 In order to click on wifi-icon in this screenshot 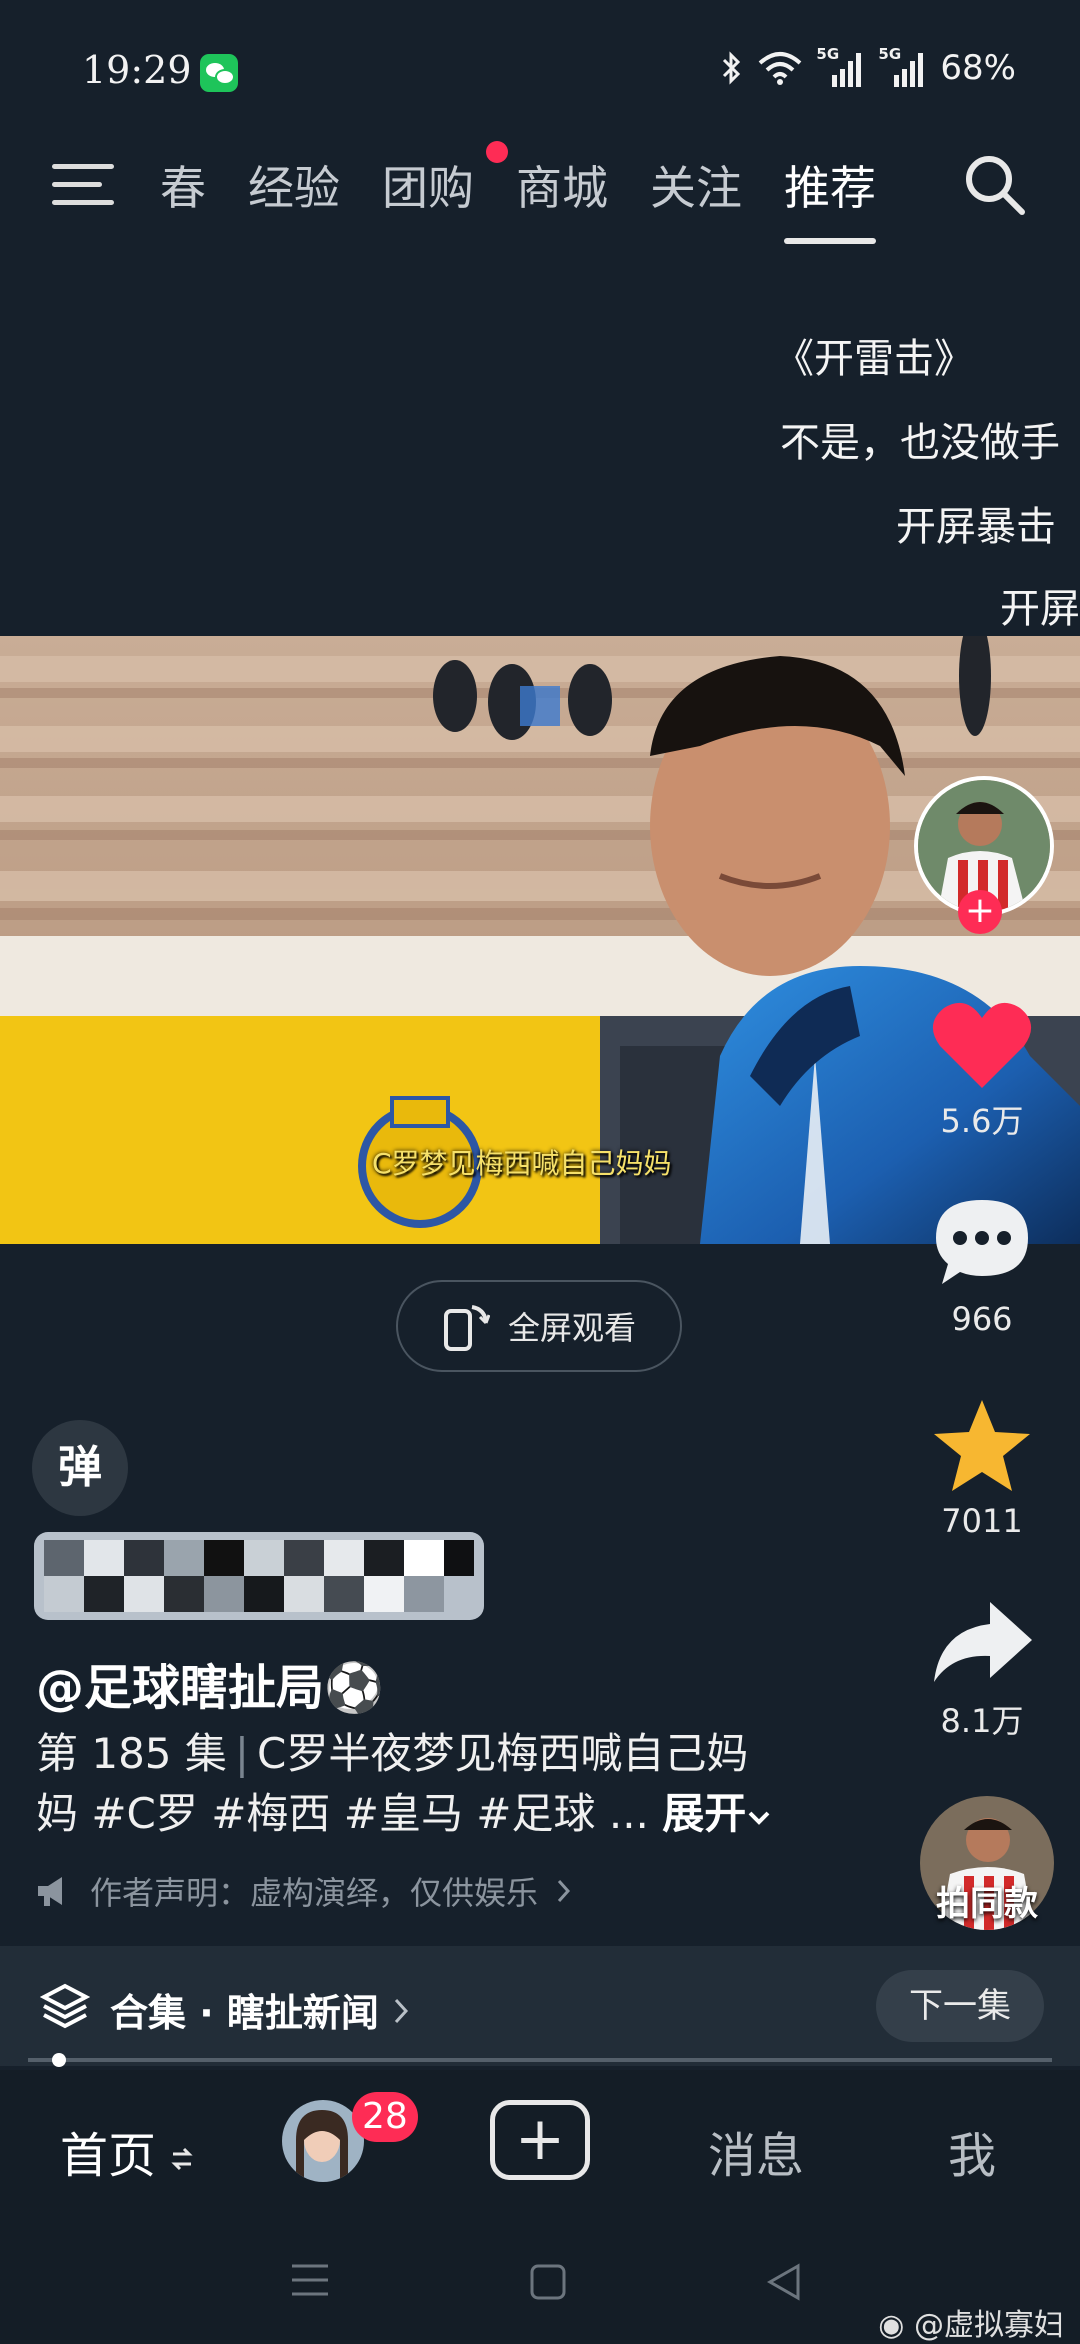, I will do `click(780, 68)`.